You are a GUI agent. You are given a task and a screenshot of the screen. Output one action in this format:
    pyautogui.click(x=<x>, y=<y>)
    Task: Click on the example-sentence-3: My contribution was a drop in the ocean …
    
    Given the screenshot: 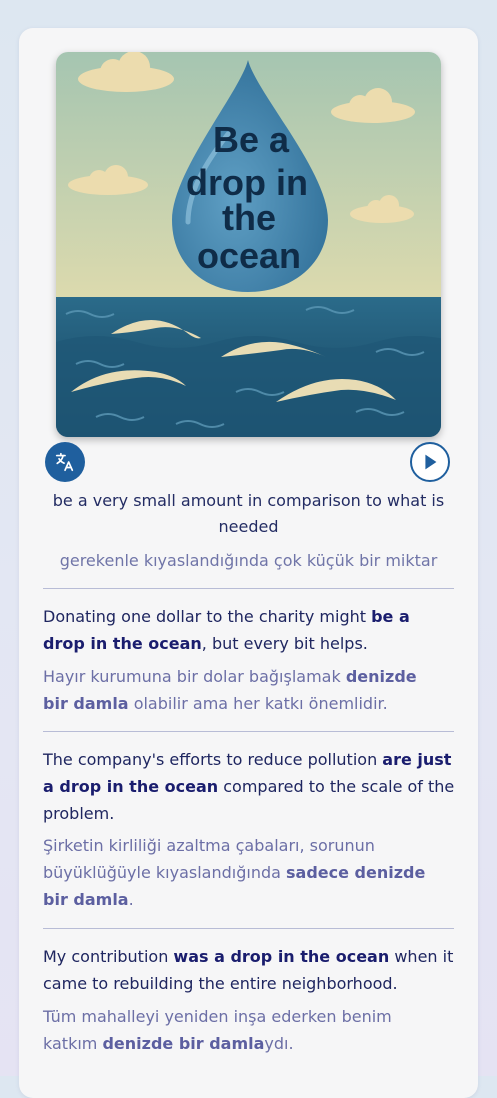 What is the action you would take?
    pyautogui.click(x=248, y=970)
    